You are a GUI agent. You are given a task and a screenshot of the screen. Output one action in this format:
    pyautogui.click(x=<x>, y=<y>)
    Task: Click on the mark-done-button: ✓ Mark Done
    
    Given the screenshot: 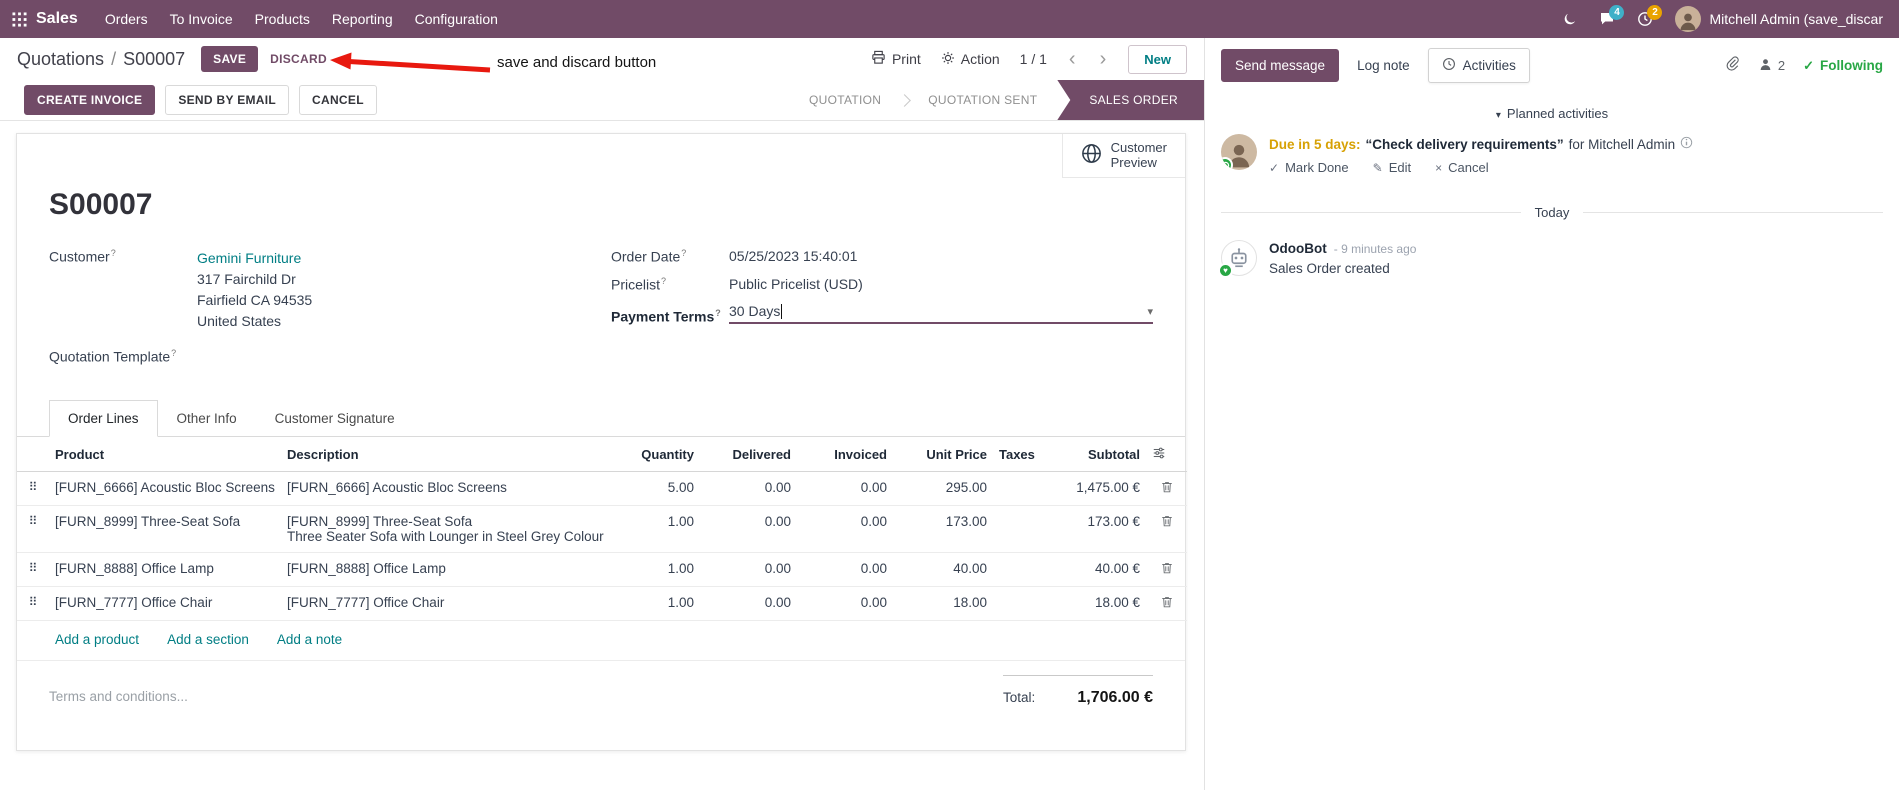 What is the action you would take?
    pyautogui.click(x=1309, y=167)
    